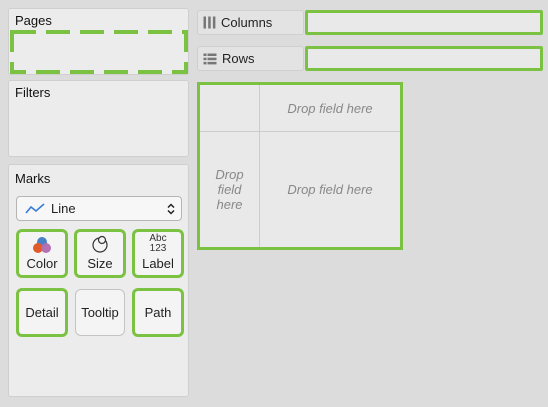 This screenshot has width=548, height=407. What do you see at coordinates (33, 92) in the screenshot?
I see `filters-title: Filters` at bounding box center [33, 92].